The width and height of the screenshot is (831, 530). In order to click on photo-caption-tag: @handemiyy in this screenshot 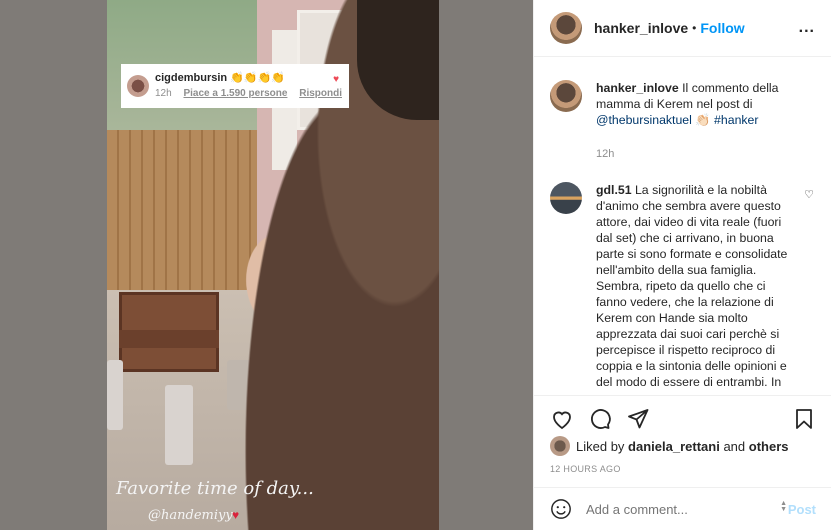, I will do `click(190, 515)`.